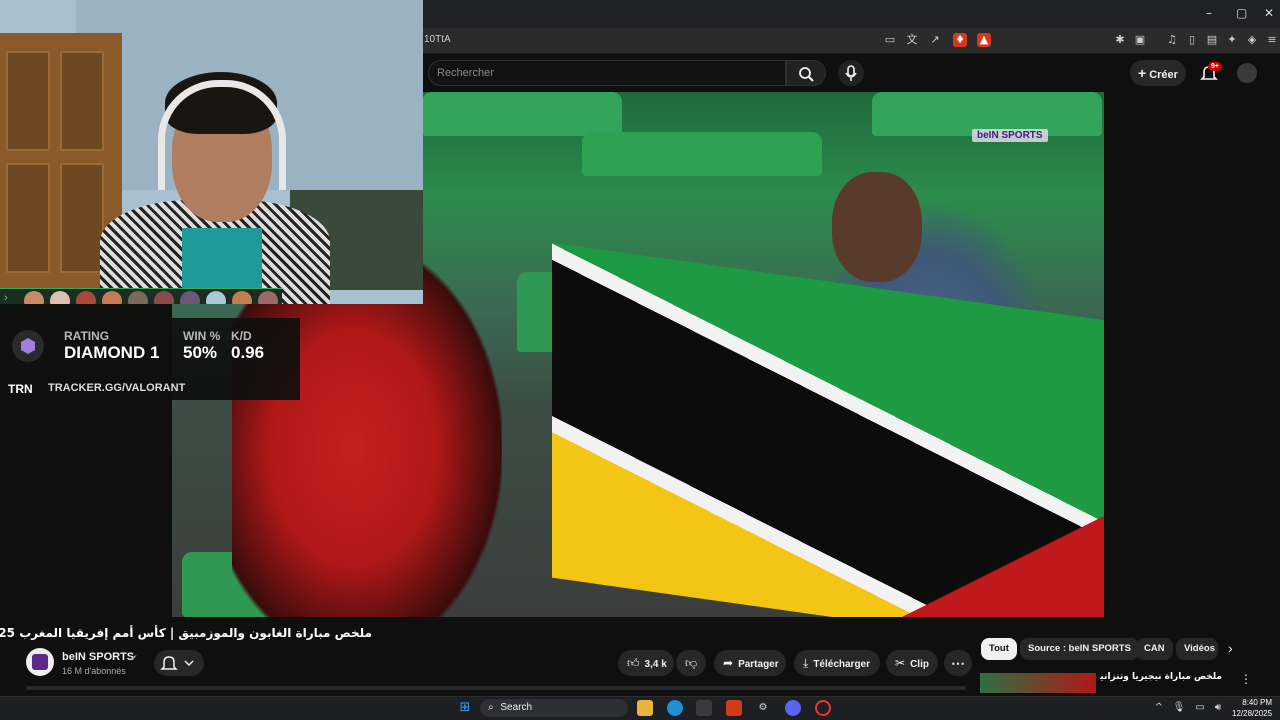  I want to click on brave-rewards-icon: ▲, so click(984, 40).